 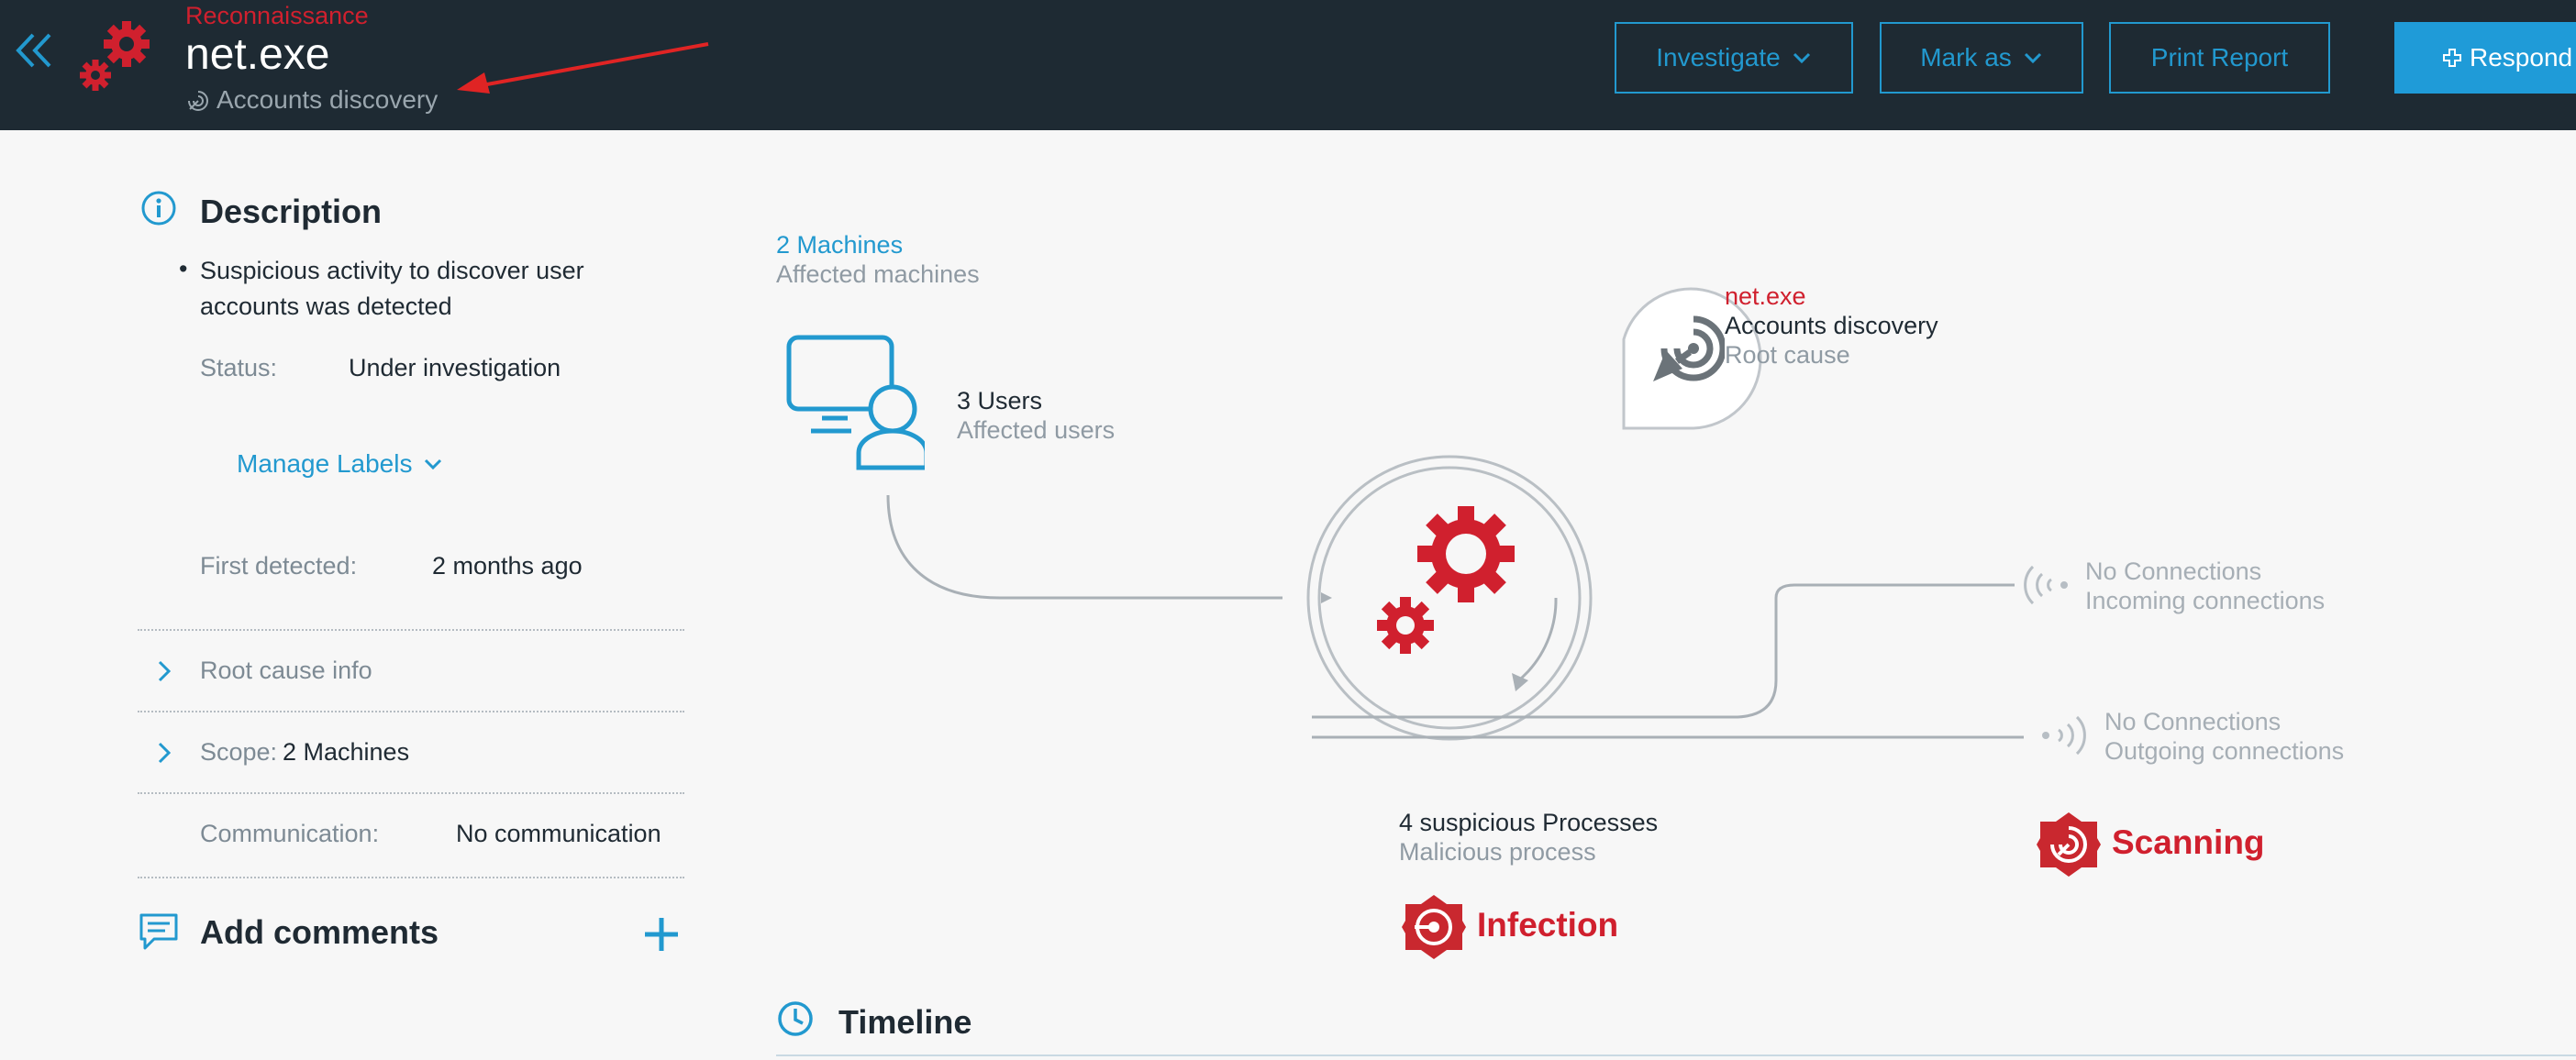 I want to click on category-label: Reconnaissance, so click(x=277, y=15).